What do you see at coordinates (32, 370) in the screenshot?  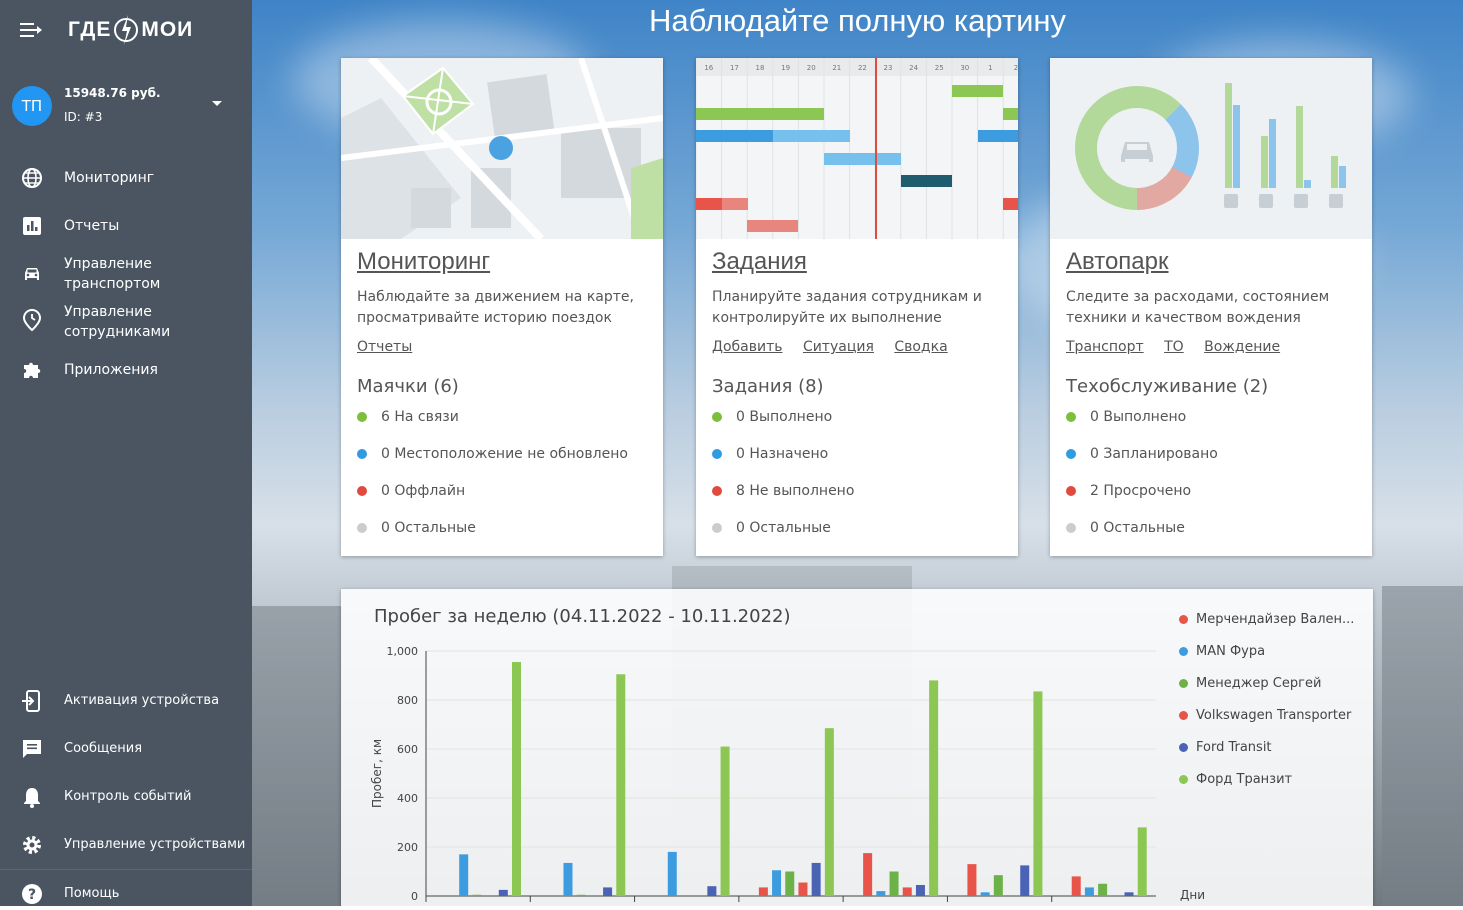 I see `puzzle-icon` at bounding box center [32, 370].